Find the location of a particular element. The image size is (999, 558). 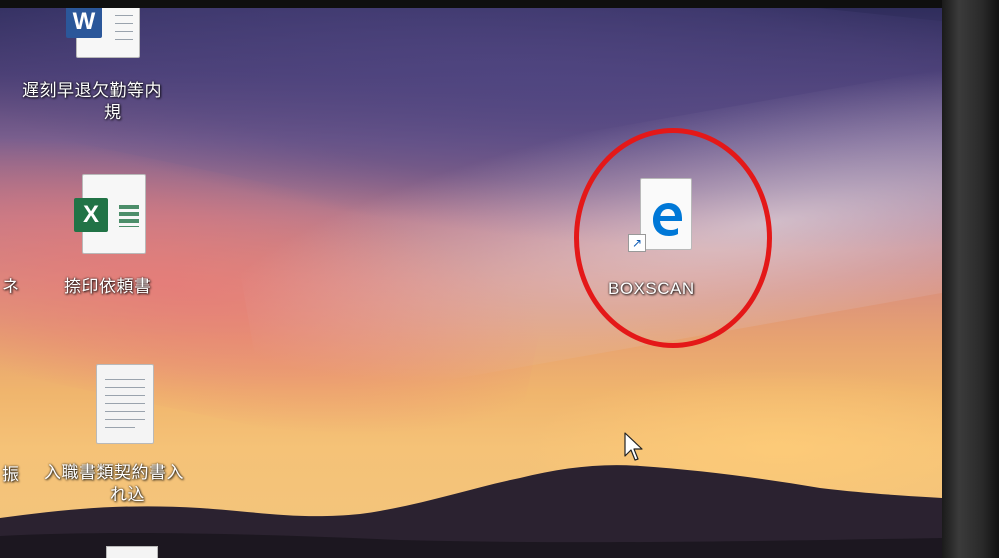

monitor-bezel is located at coordinates (970, 279).